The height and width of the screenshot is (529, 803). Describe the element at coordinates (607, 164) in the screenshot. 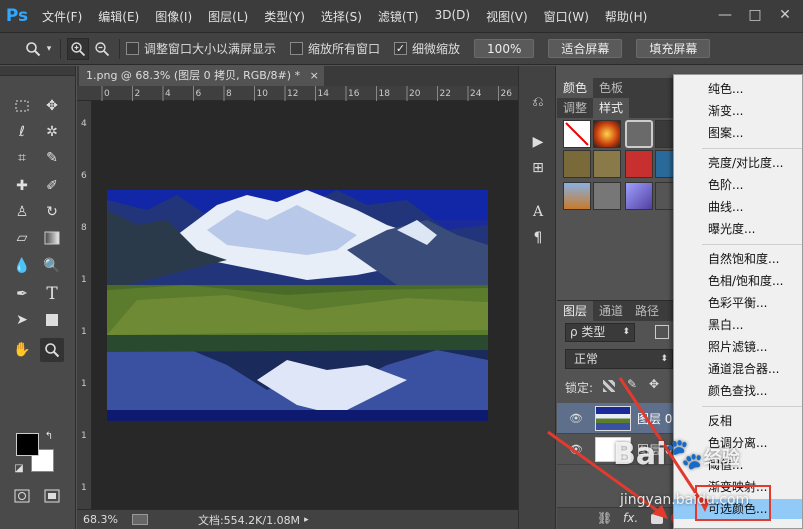

I see `style-gold-icon` at that location.